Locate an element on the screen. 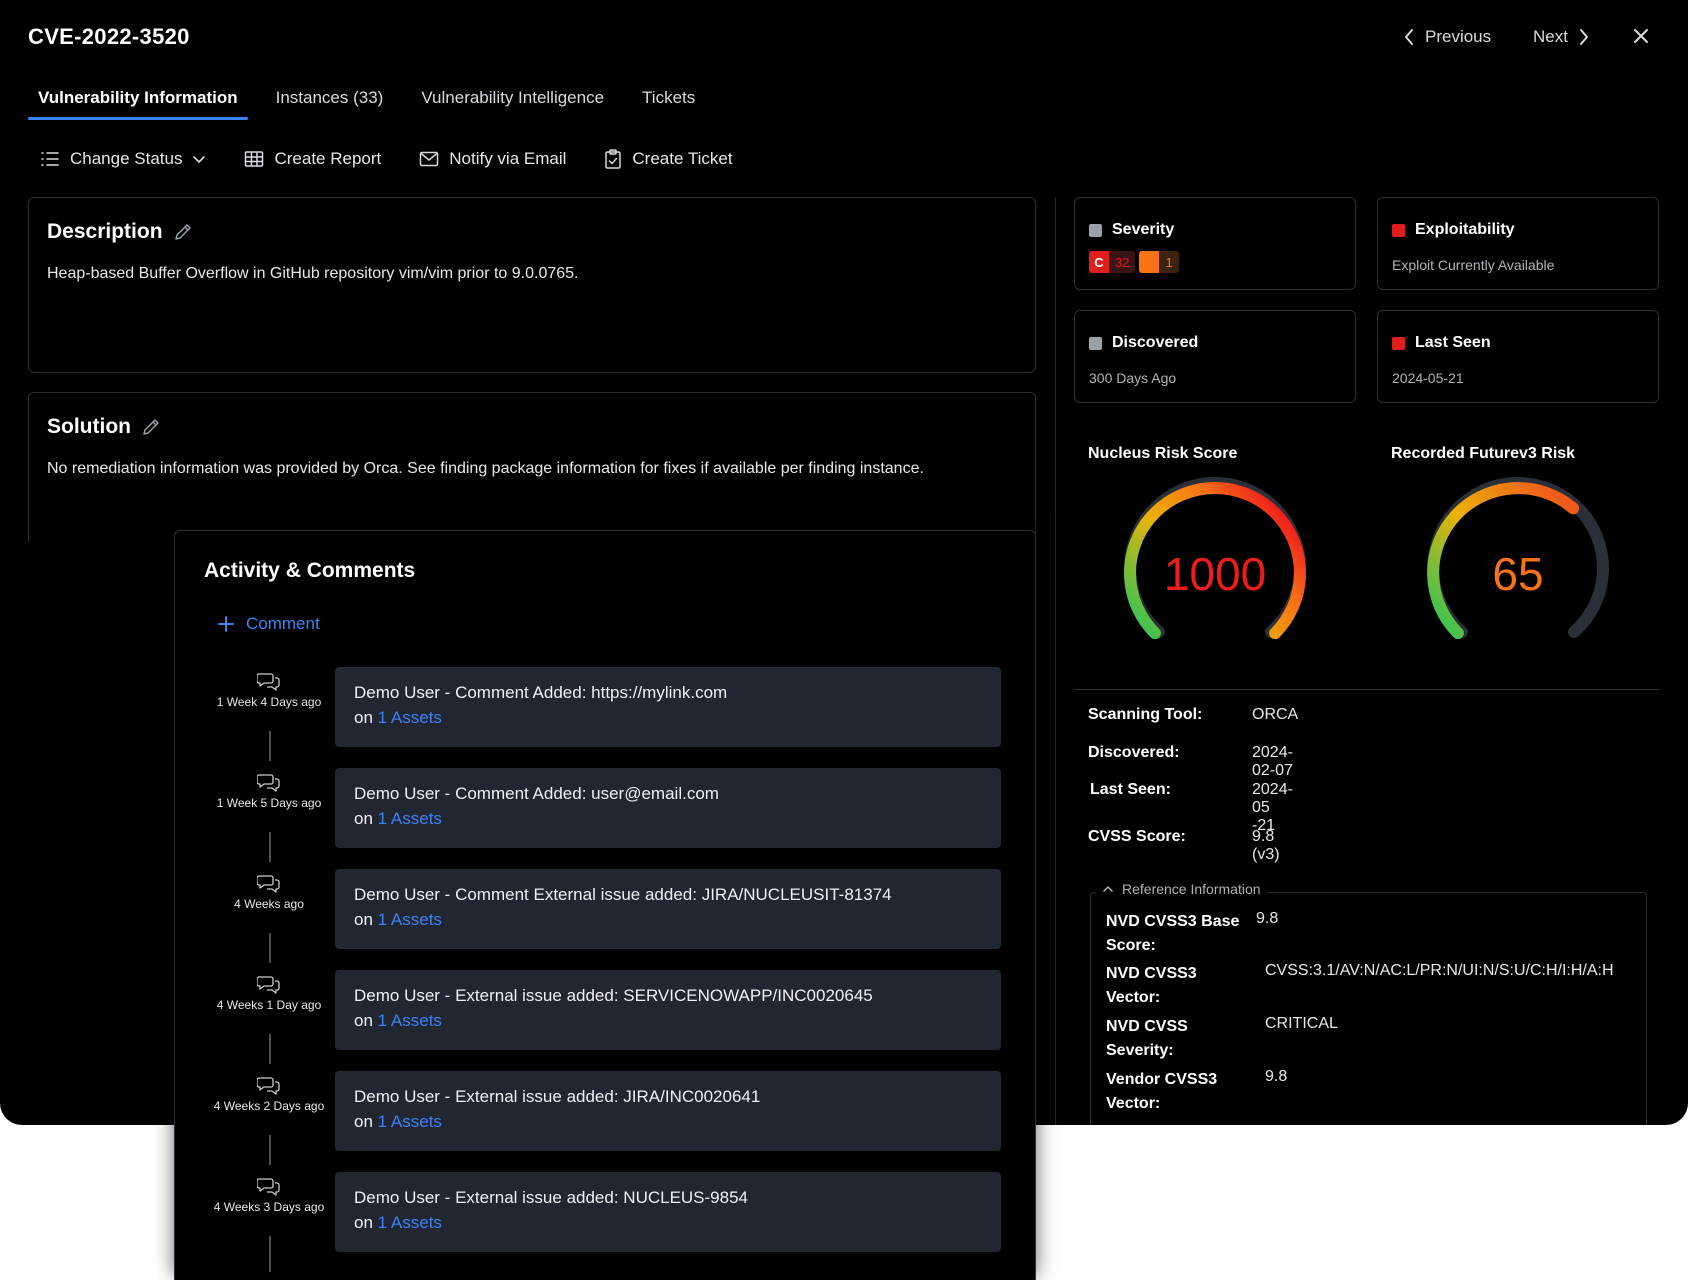  change-status-label: Change Status is located at coordinates (126, 158).